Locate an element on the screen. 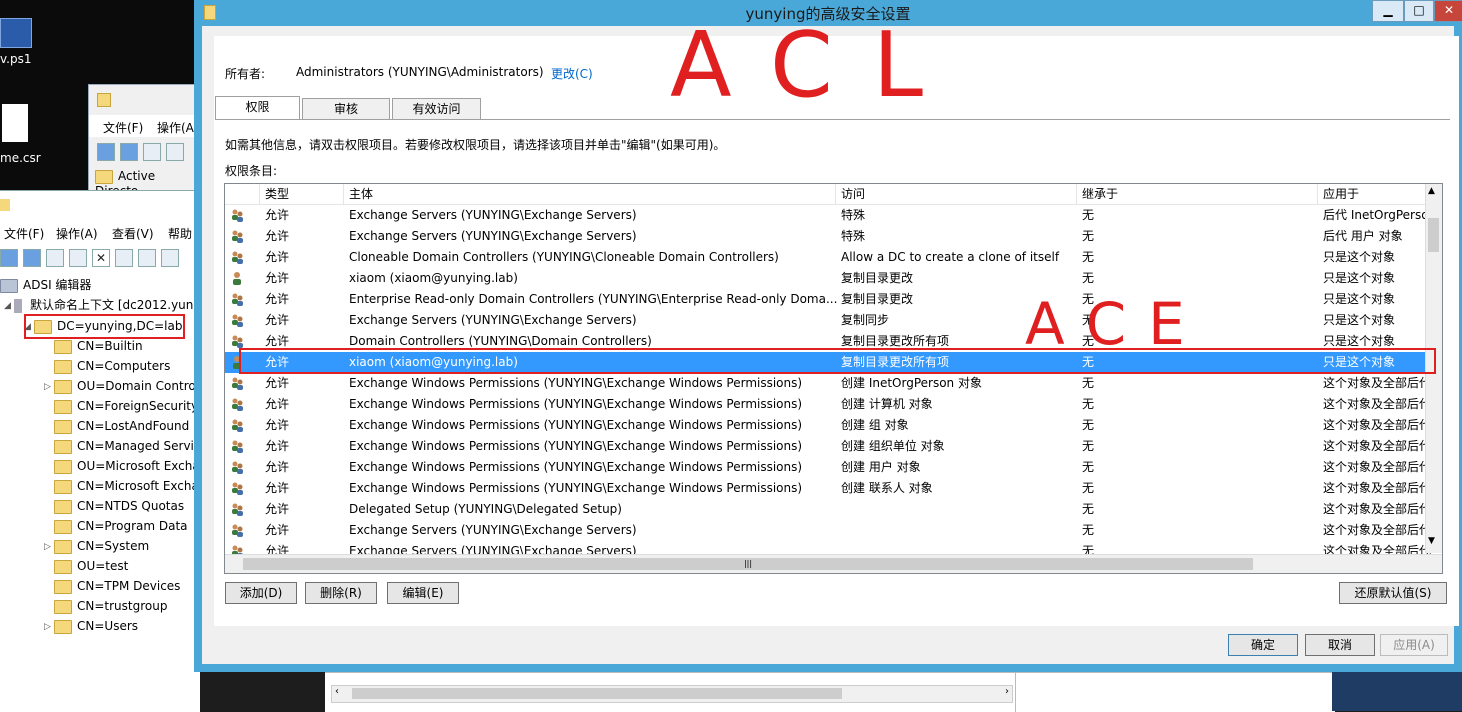 This screenshot has width=1462, height=712. tree-child-node: CN=Computers is located at coordinates (107, 366).